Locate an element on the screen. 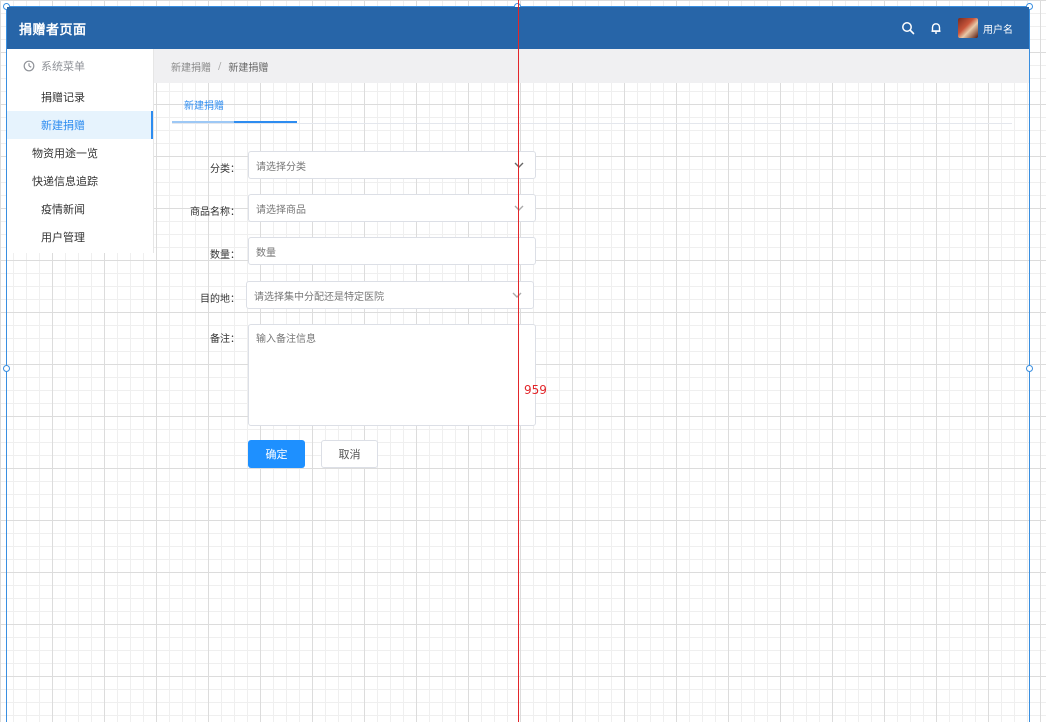 The height and width of the screenshot is (722, 1046). confirm-button: 确定 is located at coordinates (276, 454).